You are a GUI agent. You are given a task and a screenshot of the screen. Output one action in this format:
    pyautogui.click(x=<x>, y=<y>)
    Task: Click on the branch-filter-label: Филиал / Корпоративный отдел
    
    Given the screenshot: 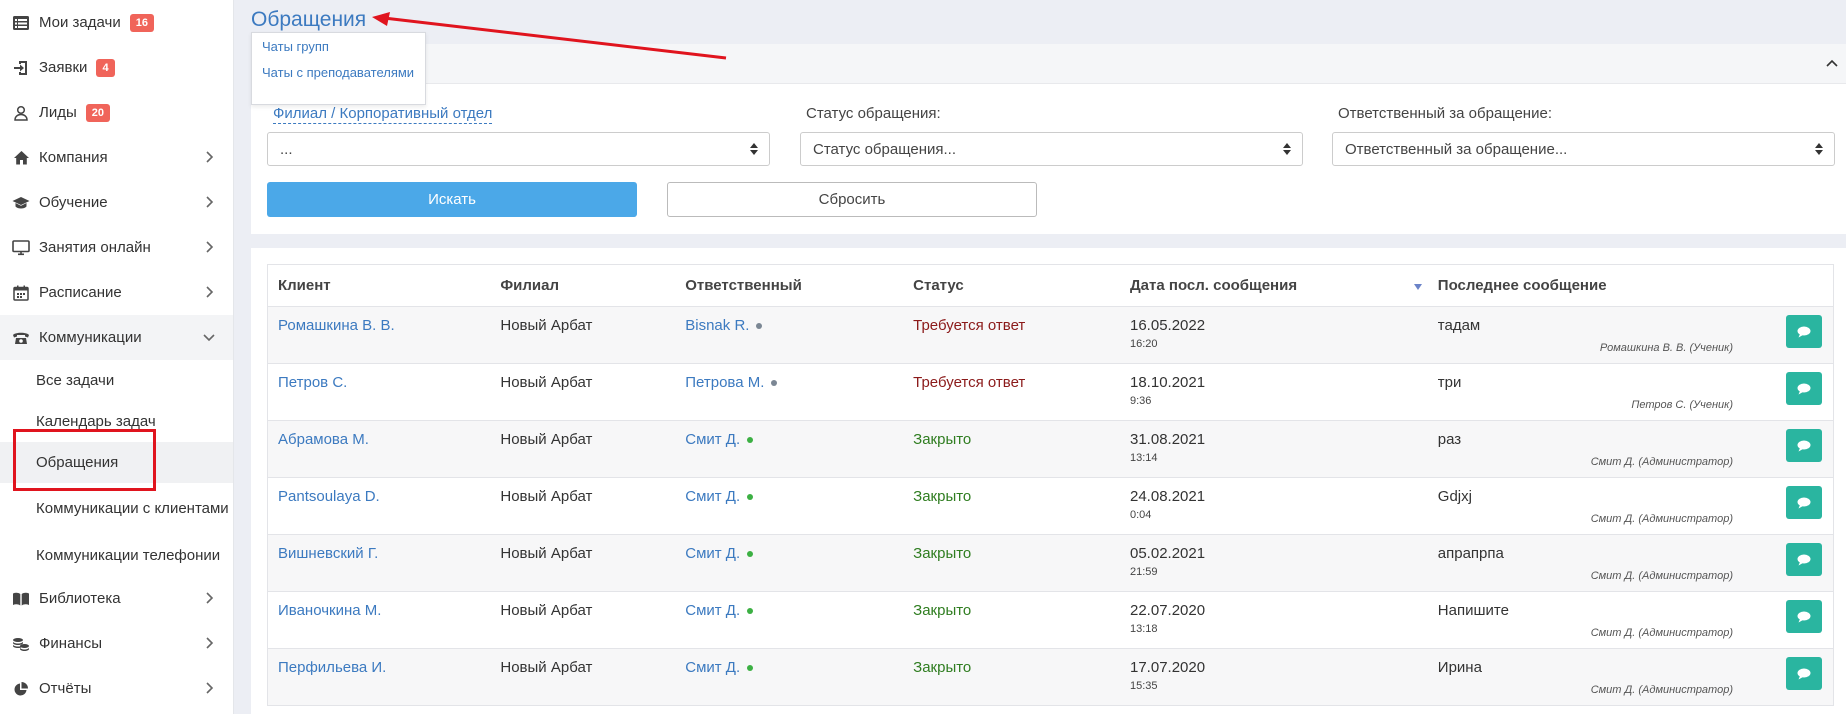 What is the action you would take?
    pyautogui.click(x=383, y=114)
    